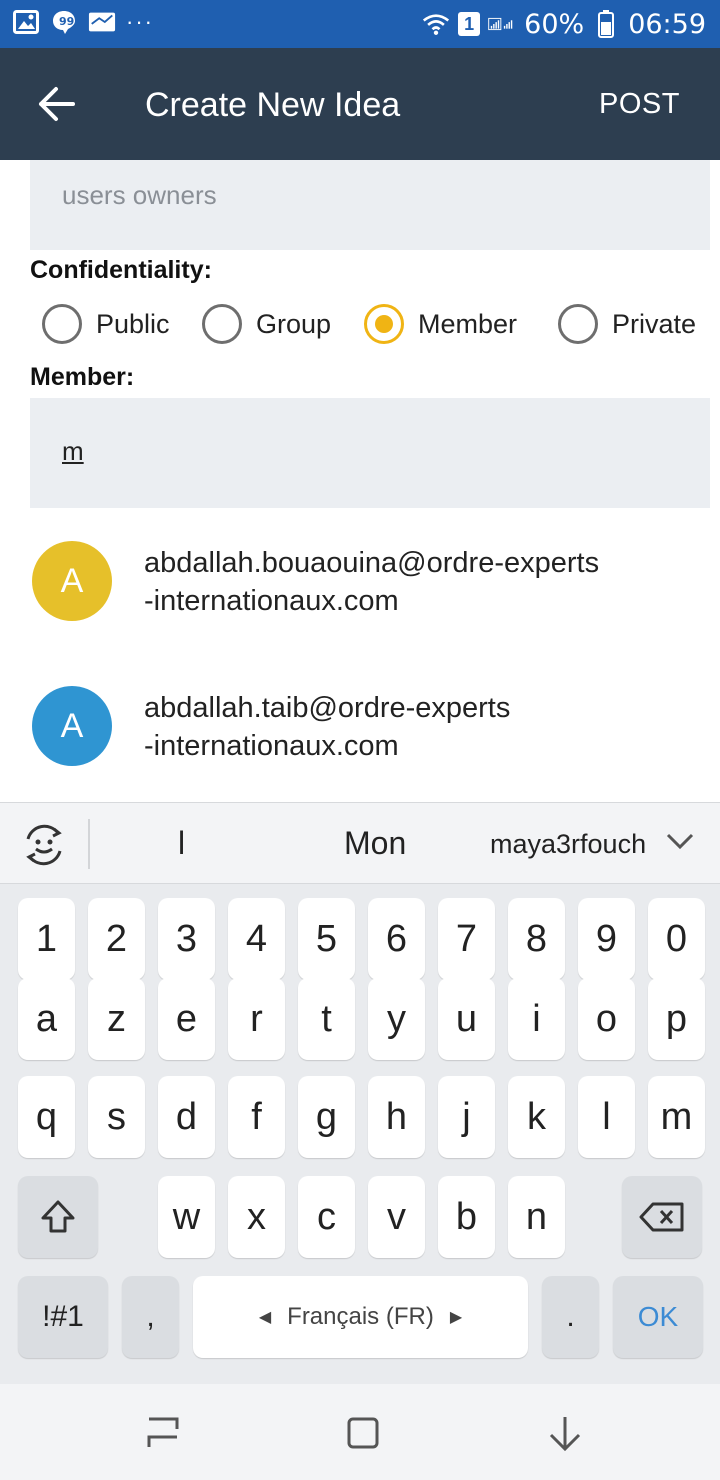  Describe the element at coordinates (466, 1217) in the screenshot. I see `key-b: b` at that location.